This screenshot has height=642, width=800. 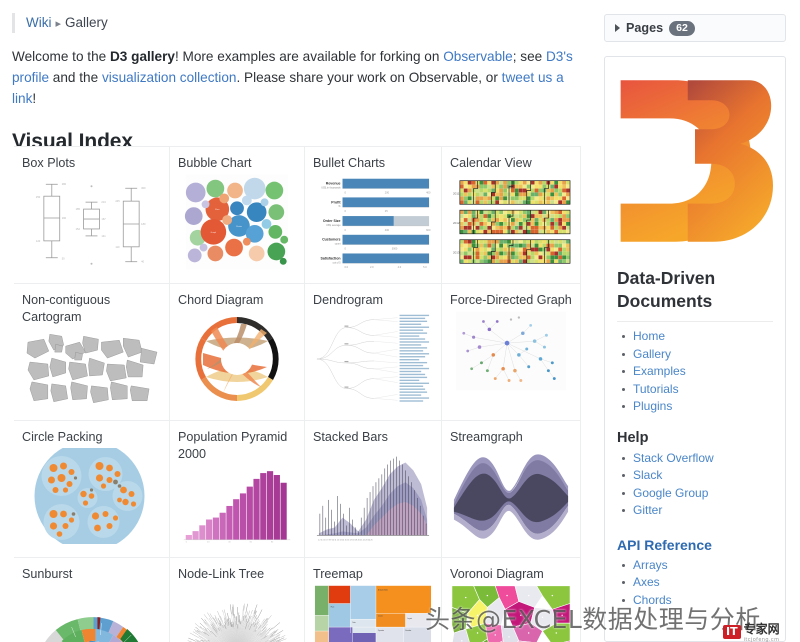 I want to click on force-directed-graph-thumbnail, so click(x=511, y=351).